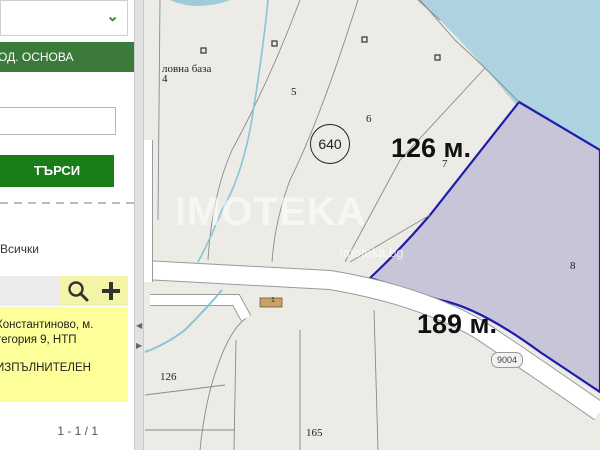  Describe the element at coordinates (111, 291) in the screenshot. I see `plus-icon` at that location.